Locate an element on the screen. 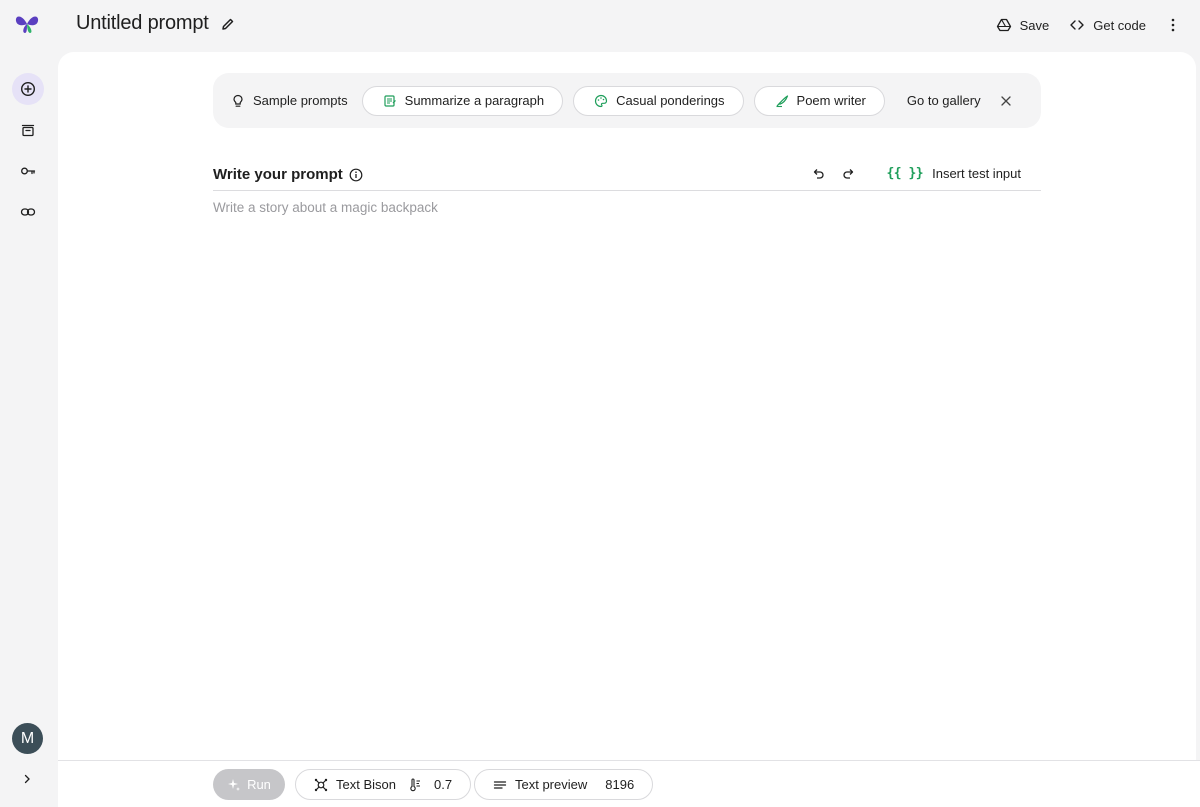 The width and height of the screenshot is (1200, 807). get-code-button: Get code is located at coordinates (1107, 25).